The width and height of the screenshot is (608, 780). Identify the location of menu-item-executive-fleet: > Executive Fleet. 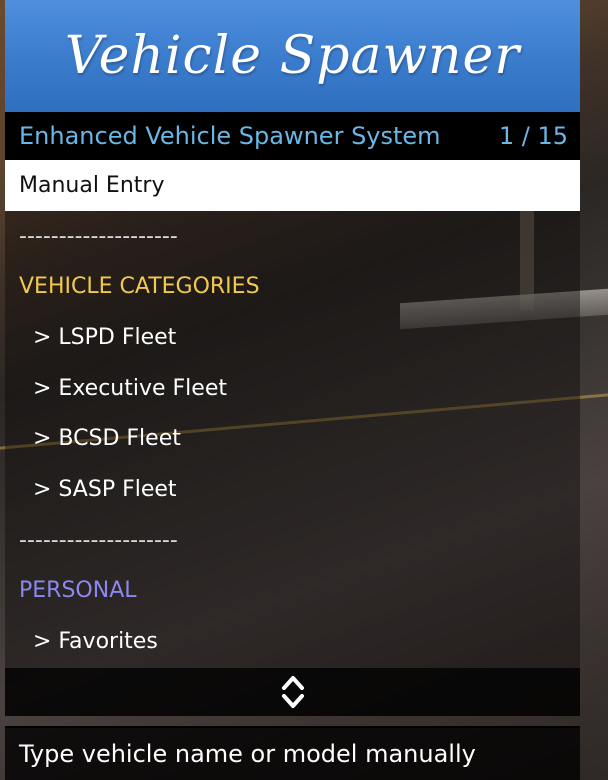
(292, 388).